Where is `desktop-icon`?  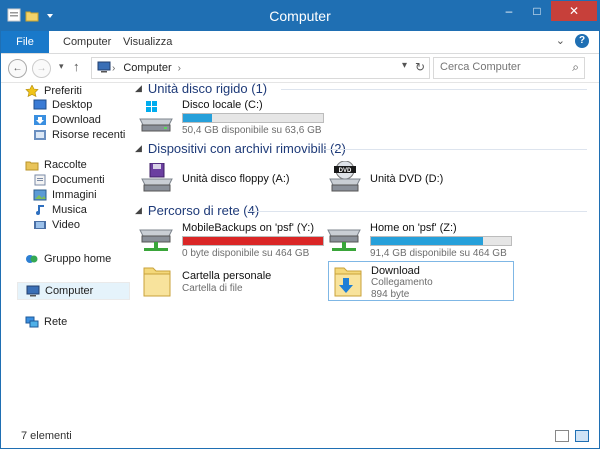 desktop-icon is located at coordinates (40, 104).